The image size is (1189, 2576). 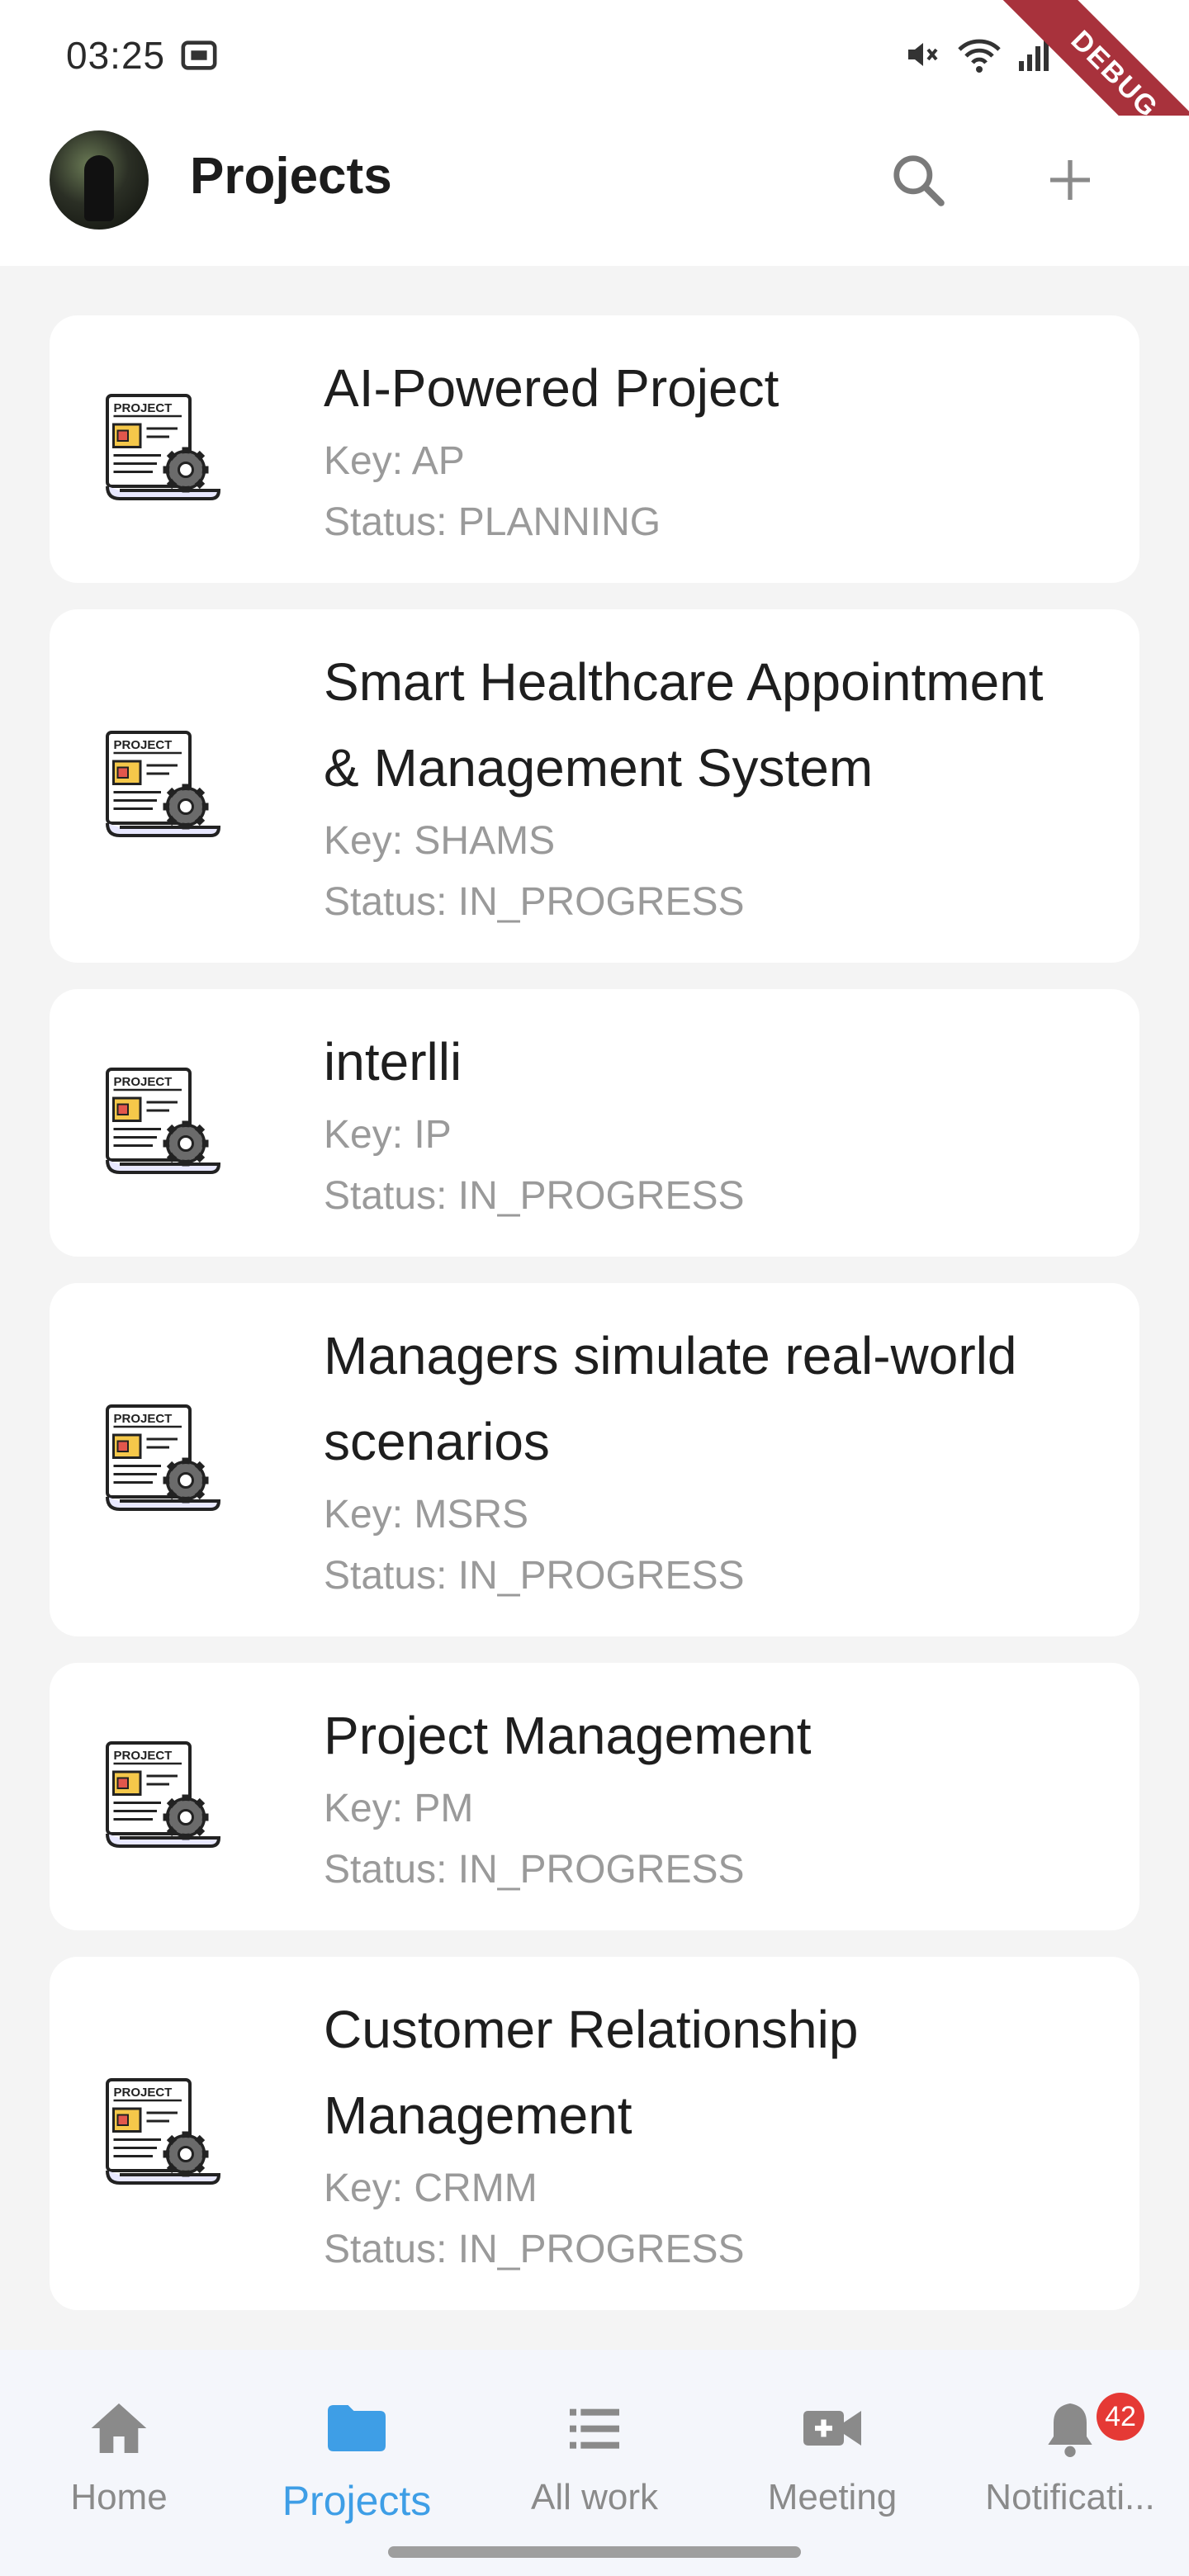 I want to click on list-icon, so click(x=594, y=2428).